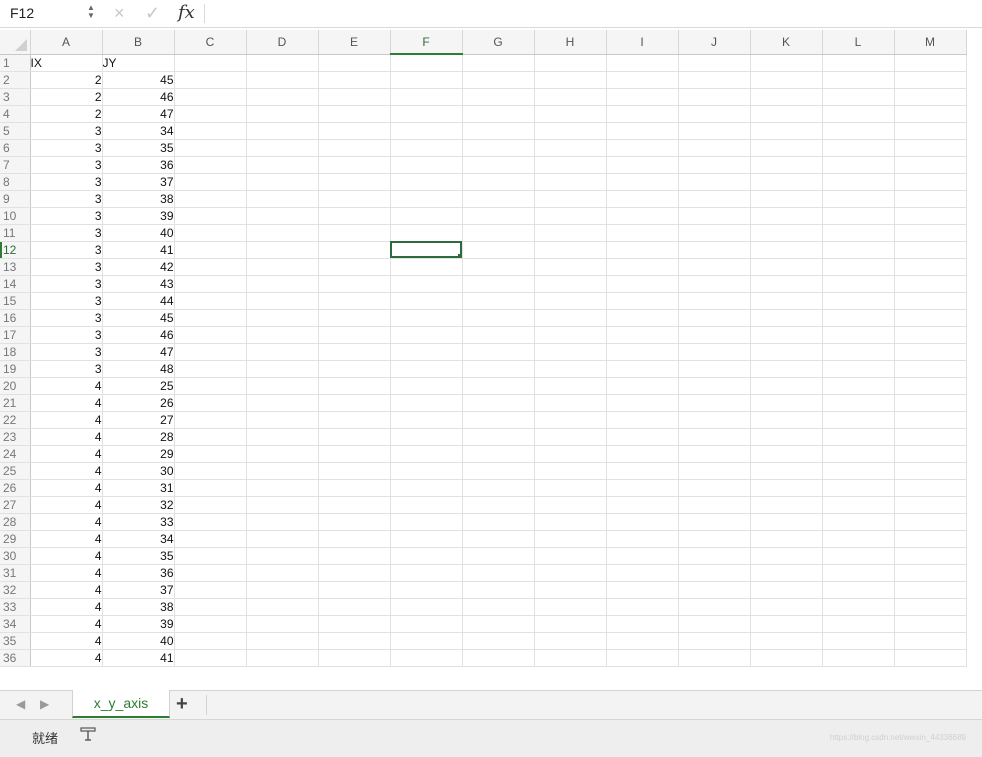  I want to click on cell-d9, so click(282, 199).